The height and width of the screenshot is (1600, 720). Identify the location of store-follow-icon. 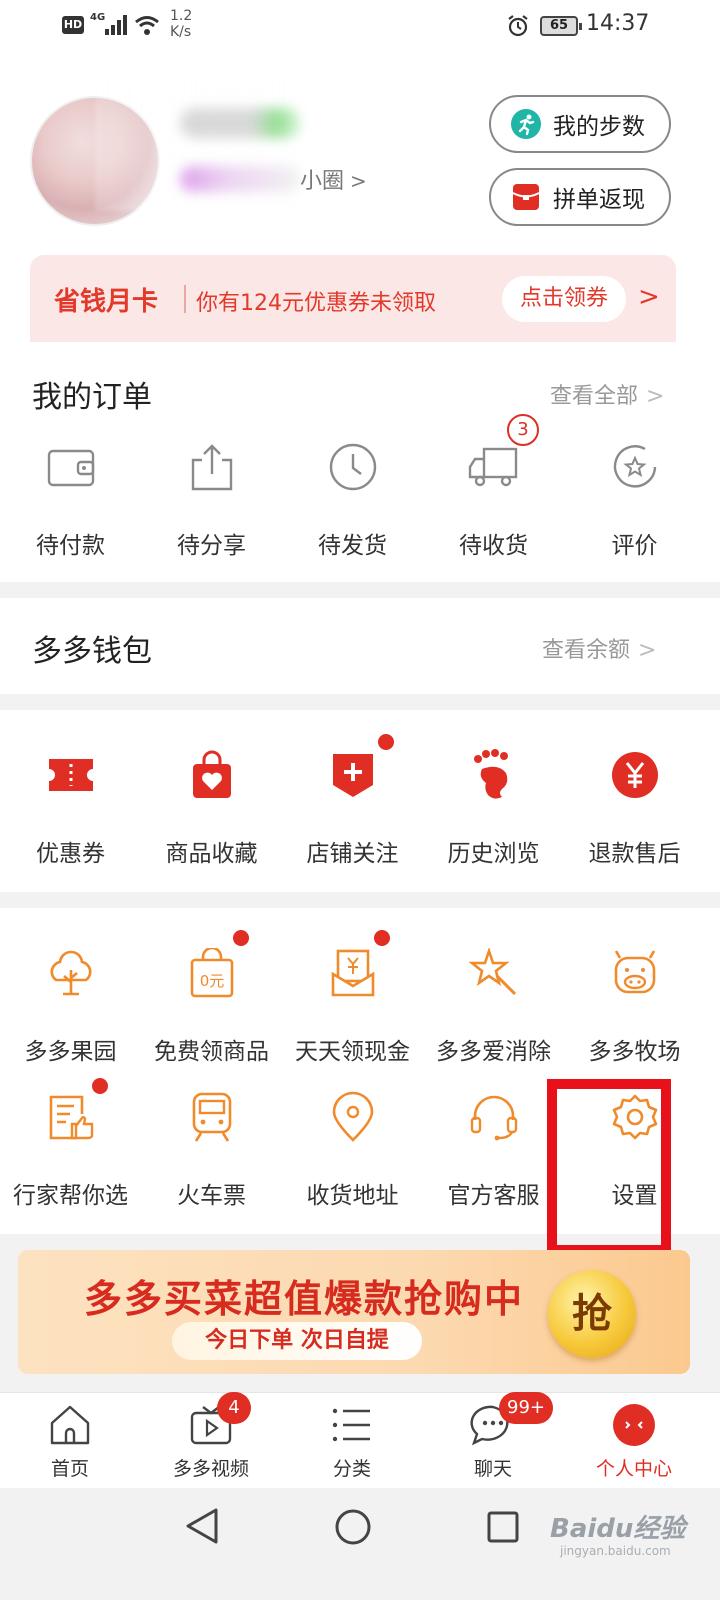
(352, 769).